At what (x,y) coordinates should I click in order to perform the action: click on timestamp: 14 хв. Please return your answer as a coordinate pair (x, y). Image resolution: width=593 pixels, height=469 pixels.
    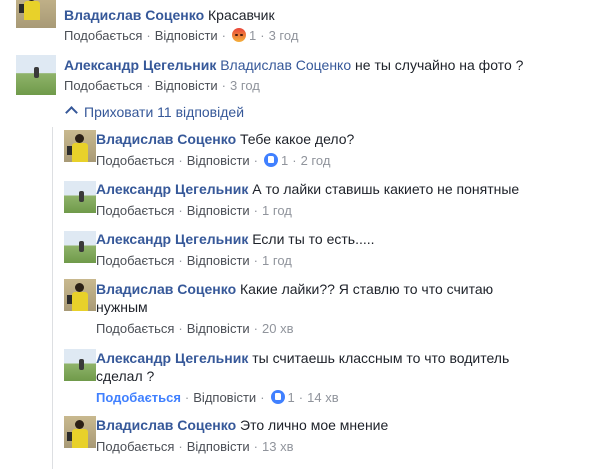
    Looking at the image, I should click on (322, 397).